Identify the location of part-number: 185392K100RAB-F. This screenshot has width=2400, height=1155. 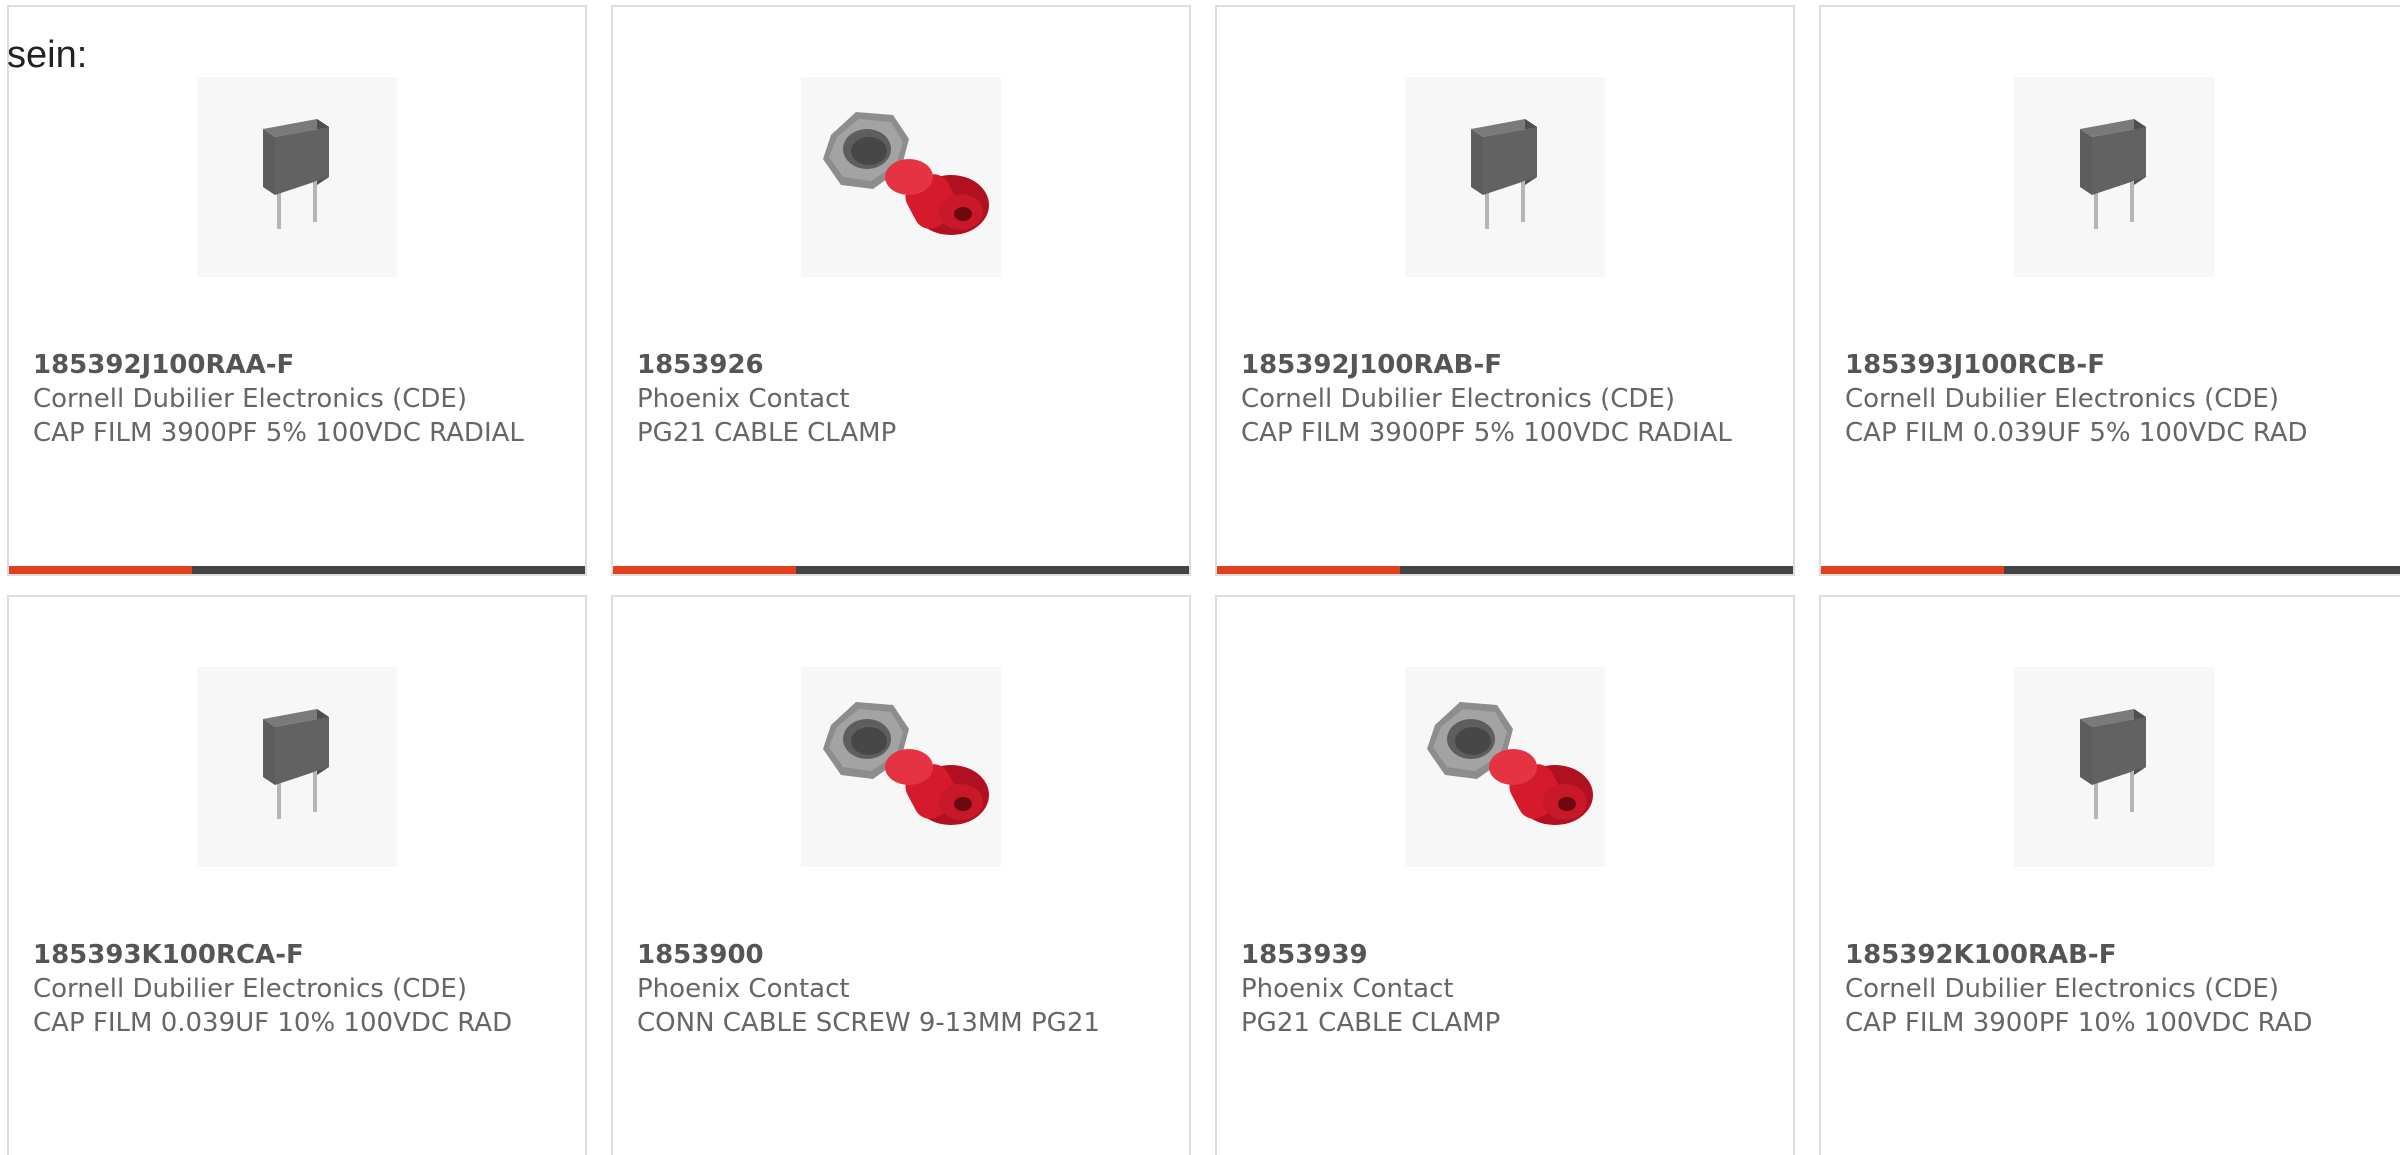
(2116, 955).